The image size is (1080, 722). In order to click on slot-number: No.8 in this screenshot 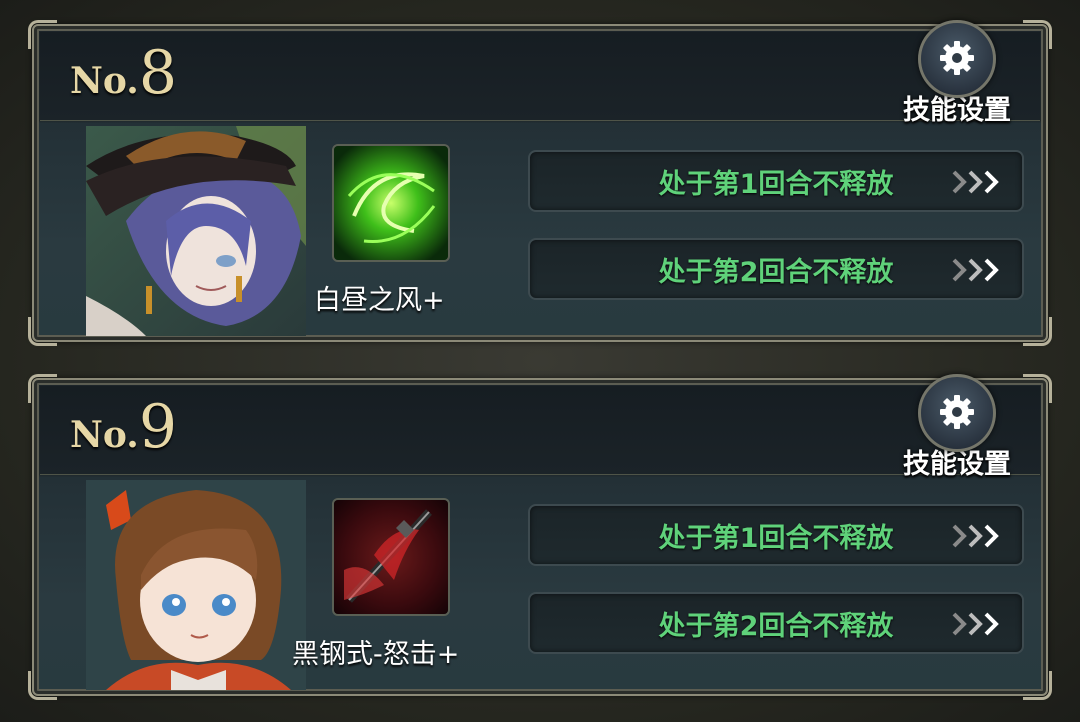, I will do `click(123, 73)`.